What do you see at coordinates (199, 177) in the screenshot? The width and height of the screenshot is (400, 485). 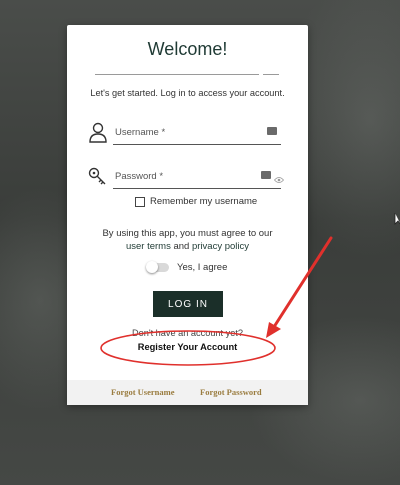 I see `password-input: Password *` at bounding box center [199, 177].